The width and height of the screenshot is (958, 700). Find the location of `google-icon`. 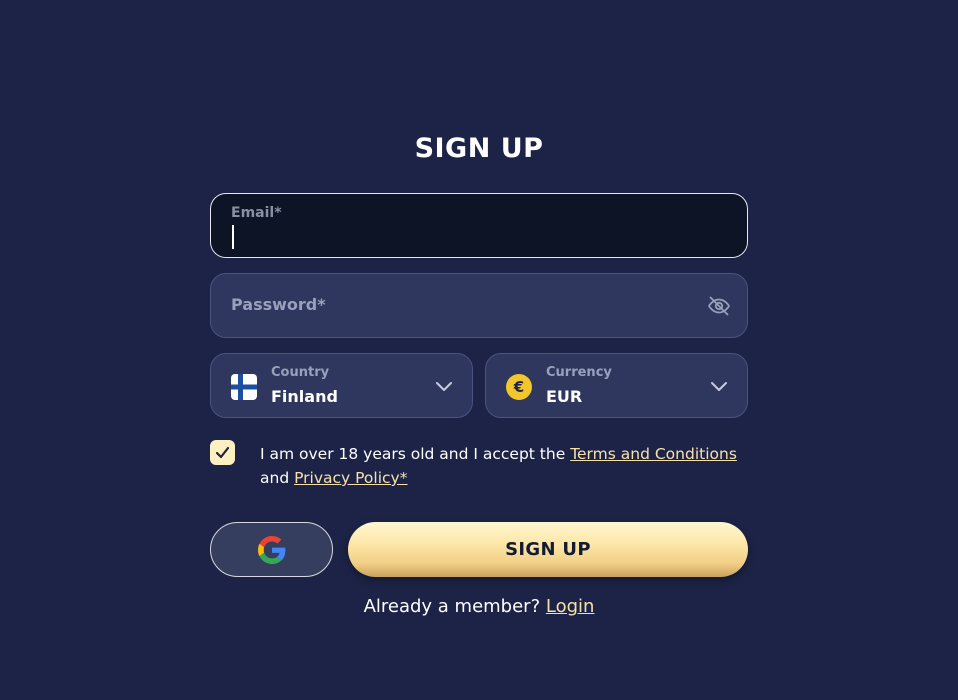

google-icon is located at coordinates (272, 550).